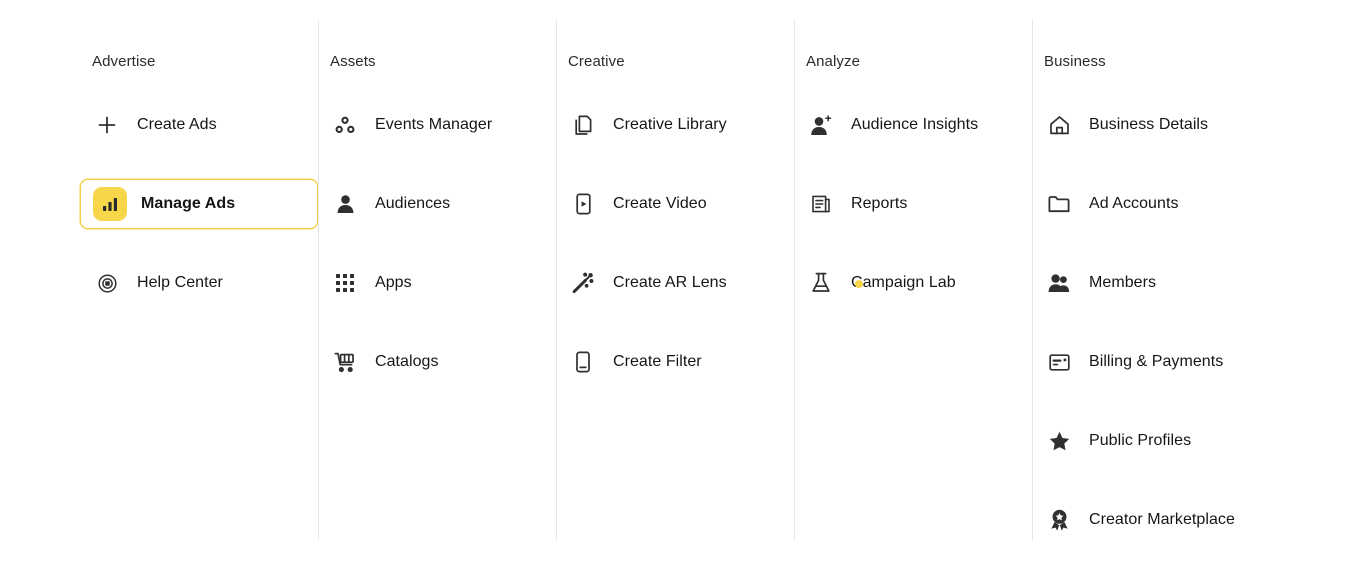 The height and width of the screenshot is (578, 1350). What do you see at coordinates (596, 61) in the screenshot?
I see `column-header-creative: Creative` at bounding box center [596, 61].